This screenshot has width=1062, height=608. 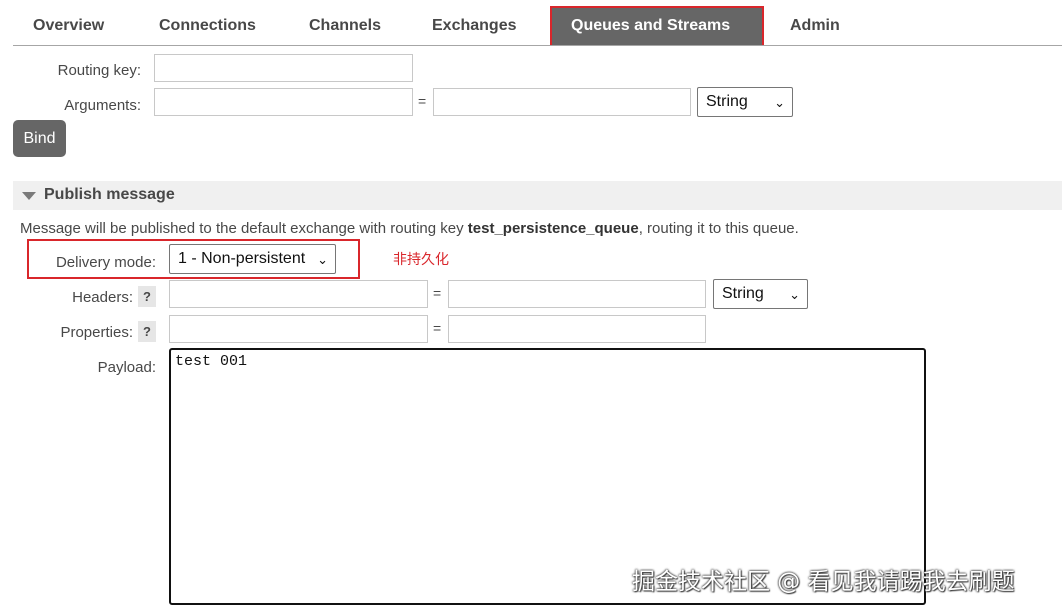 I want to click on tab-channels: Channels, so click(x=345, y=25).